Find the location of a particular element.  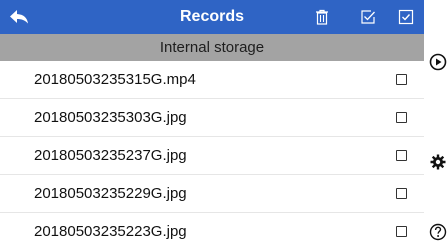

select-button is located at coordinates (368, 17).